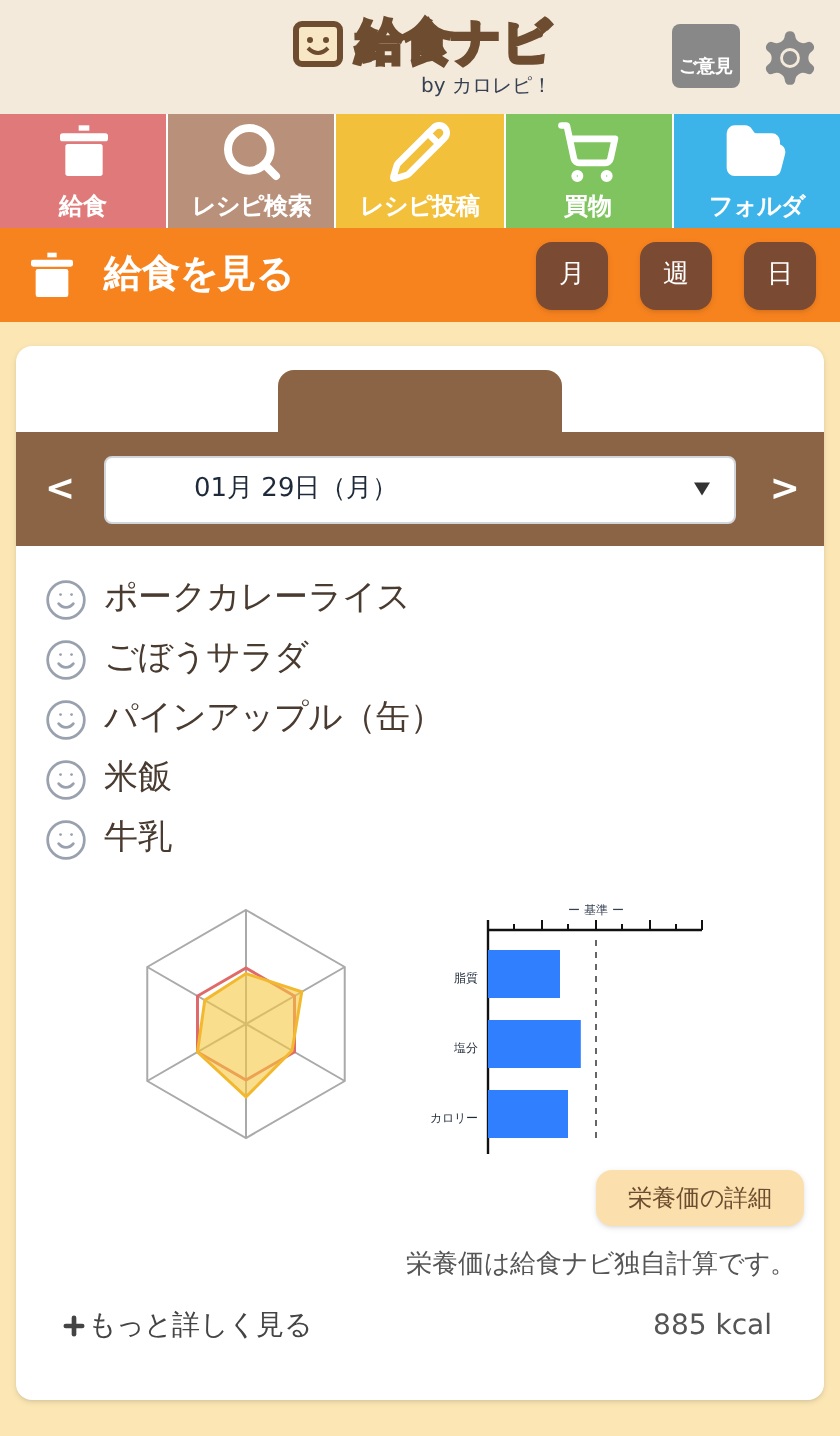 The height and width of the screenshot is (1436, 840). Describe the element at coordinates (200, 275) in the screenshot. I see `section-title: 給食を見る` at that location.